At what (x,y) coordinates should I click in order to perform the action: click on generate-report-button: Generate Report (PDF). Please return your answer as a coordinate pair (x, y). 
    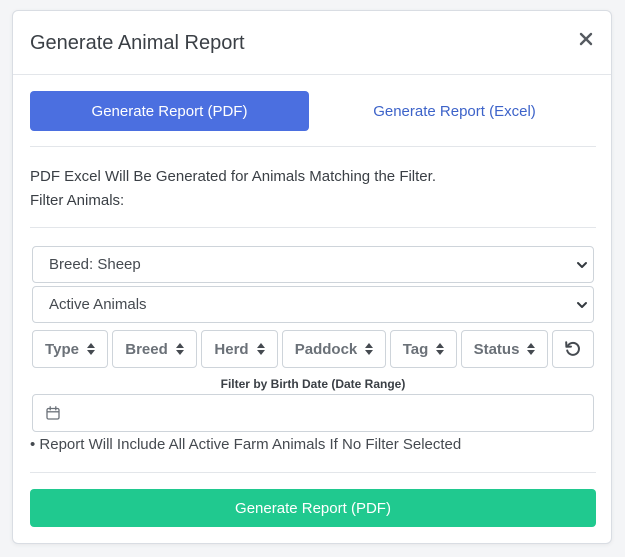
    Looking at the image, I should click on (313, 508).